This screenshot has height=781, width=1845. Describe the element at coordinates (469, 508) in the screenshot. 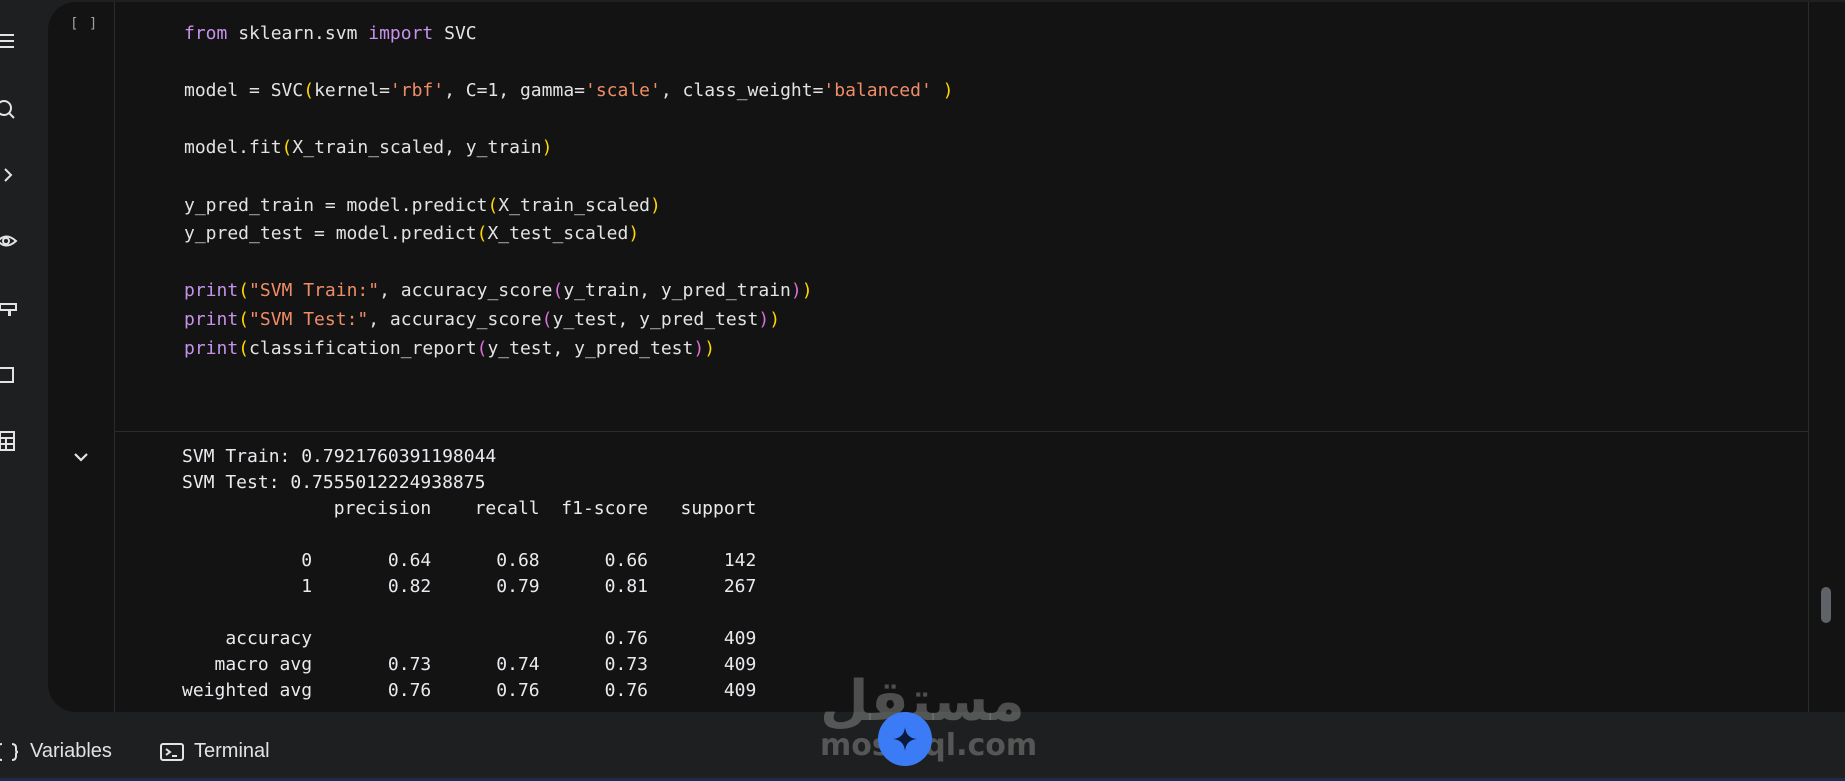

I see `output-line: precision recall f1-score support` at that location.